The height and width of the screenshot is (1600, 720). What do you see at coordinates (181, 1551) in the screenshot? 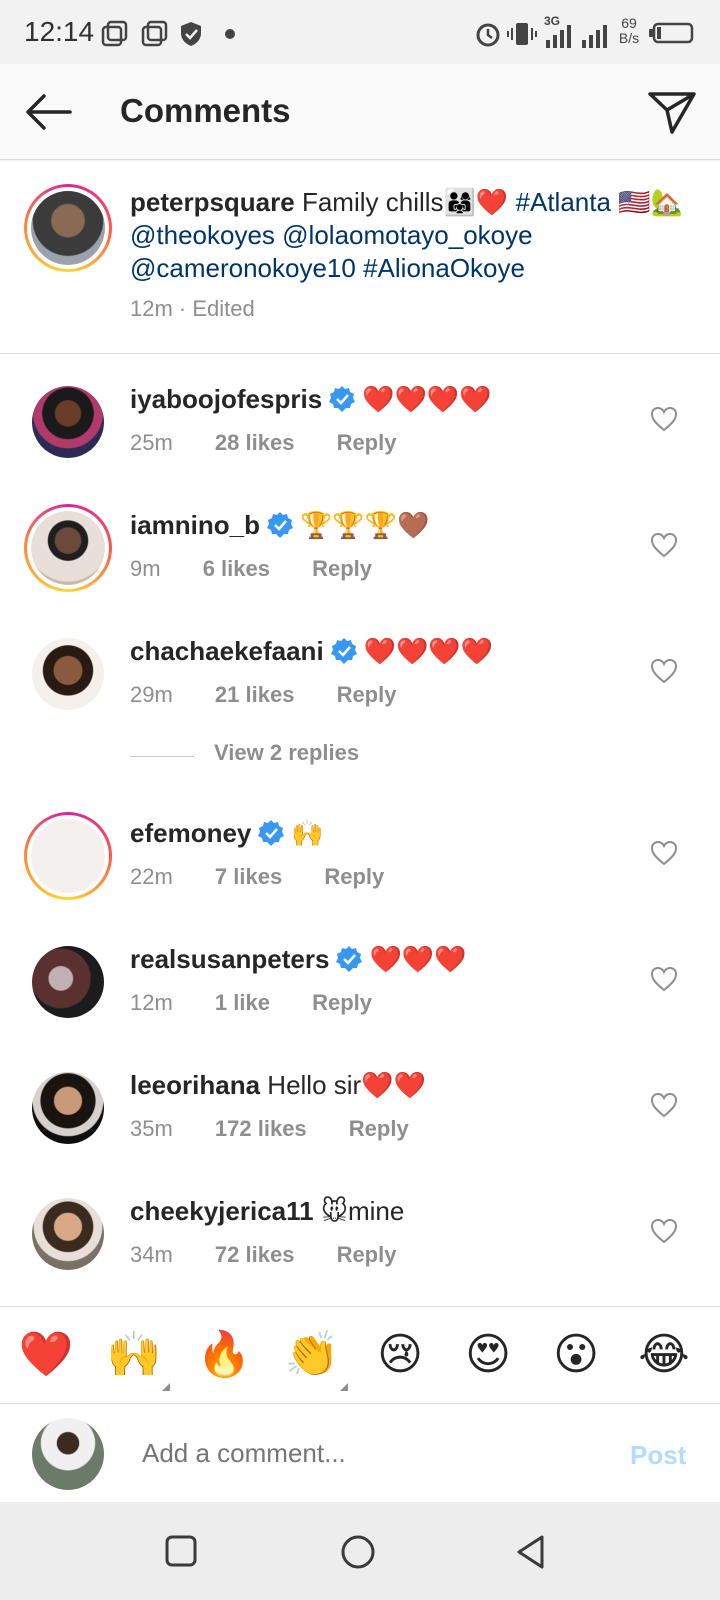
I see `nav-square-icon` at bounding box center [181, 1551].